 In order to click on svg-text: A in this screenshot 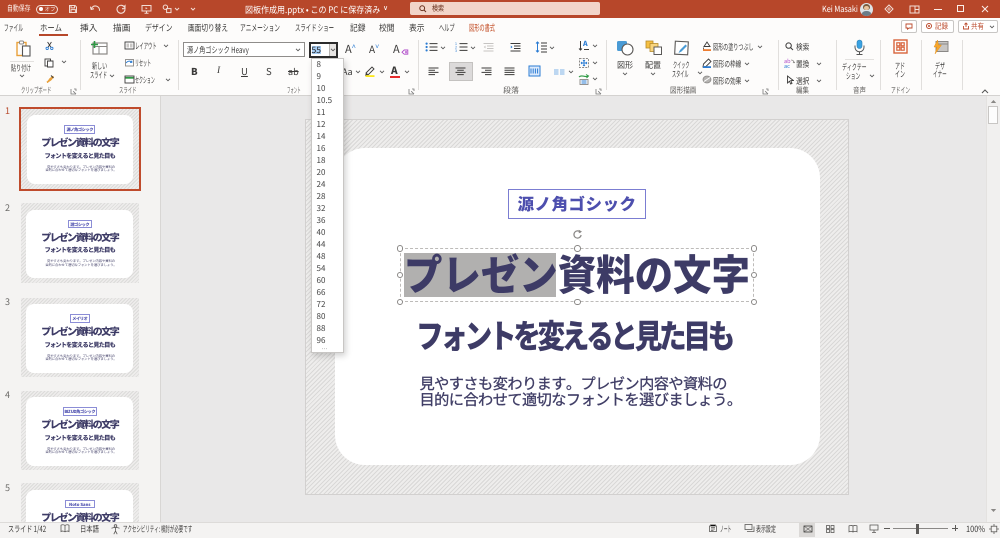, I will do `click(585, 44)`.